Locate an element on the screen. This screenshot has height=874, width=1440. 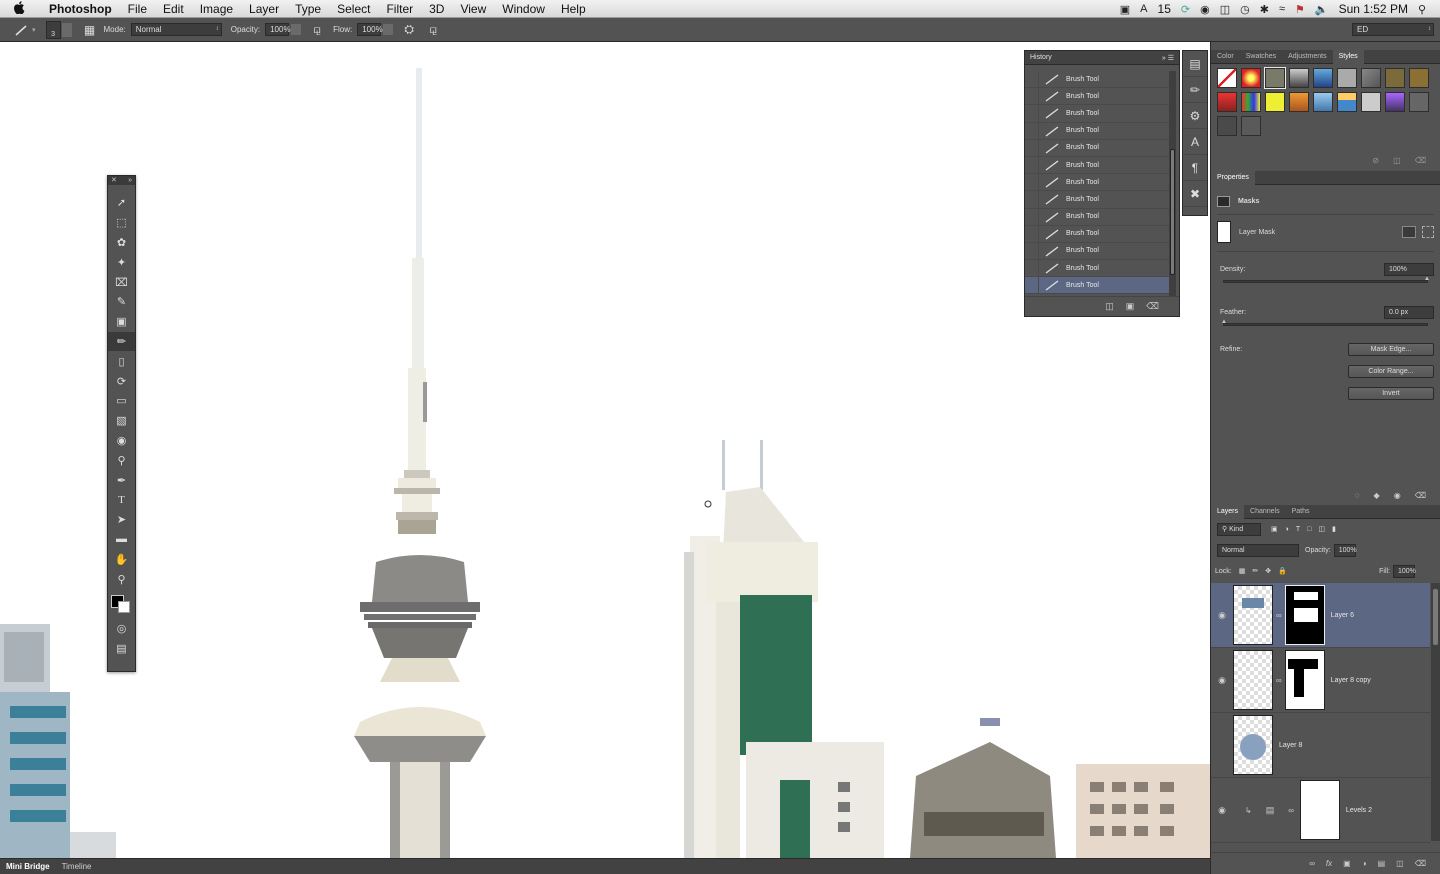
layer-row: ◉ ∞ Layer 8 copy is located at coordinates (1320, 680).